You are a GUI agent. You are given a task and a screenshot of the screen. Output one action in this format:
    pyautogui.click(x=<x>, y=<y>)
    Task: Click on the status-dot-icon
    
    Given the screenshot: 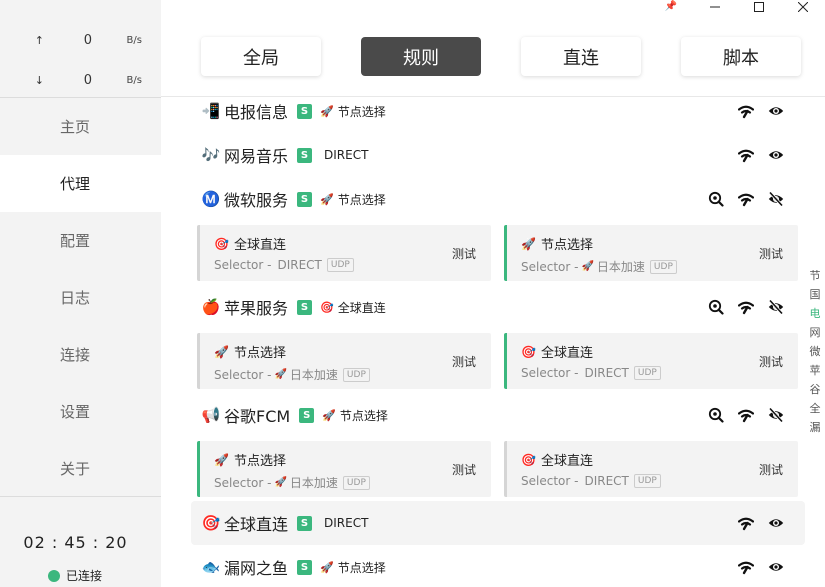 What is the action you would take?
    pyautogui.click(x=54, y=575)
    